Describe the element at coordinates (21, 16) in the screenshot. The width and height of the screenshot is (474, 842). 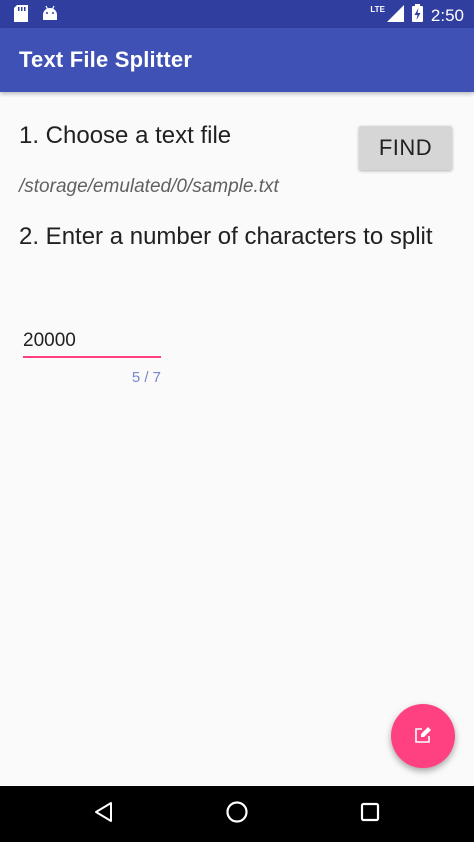
I see `sd-card-icon` at that location.